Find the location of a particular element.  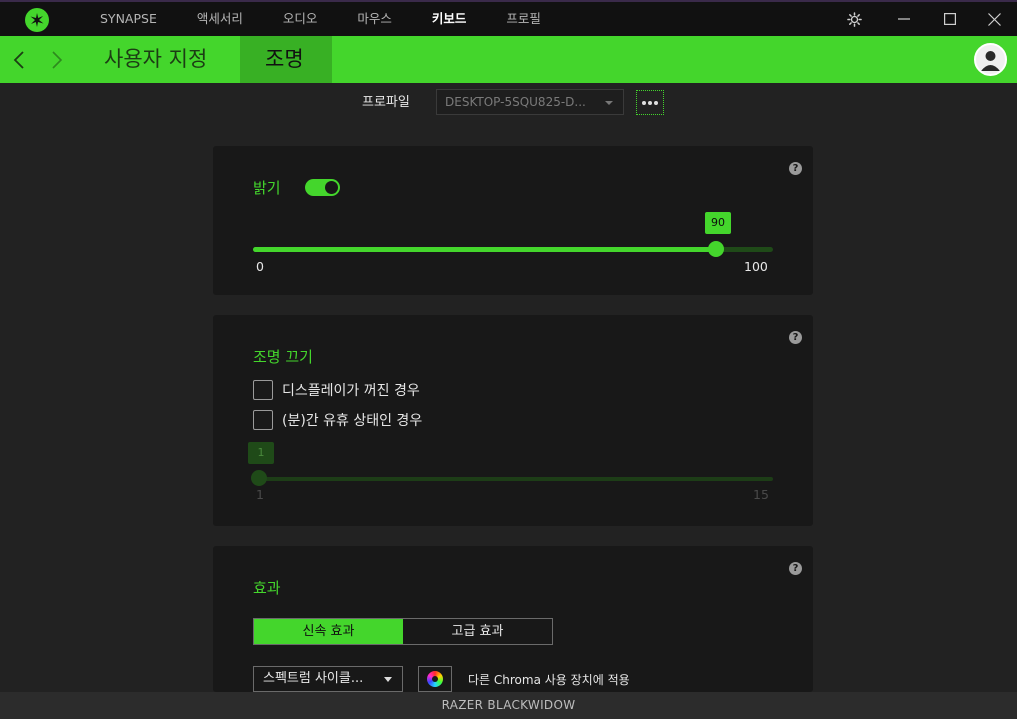

chevron-right-icon is located at coordinates (57, 59).